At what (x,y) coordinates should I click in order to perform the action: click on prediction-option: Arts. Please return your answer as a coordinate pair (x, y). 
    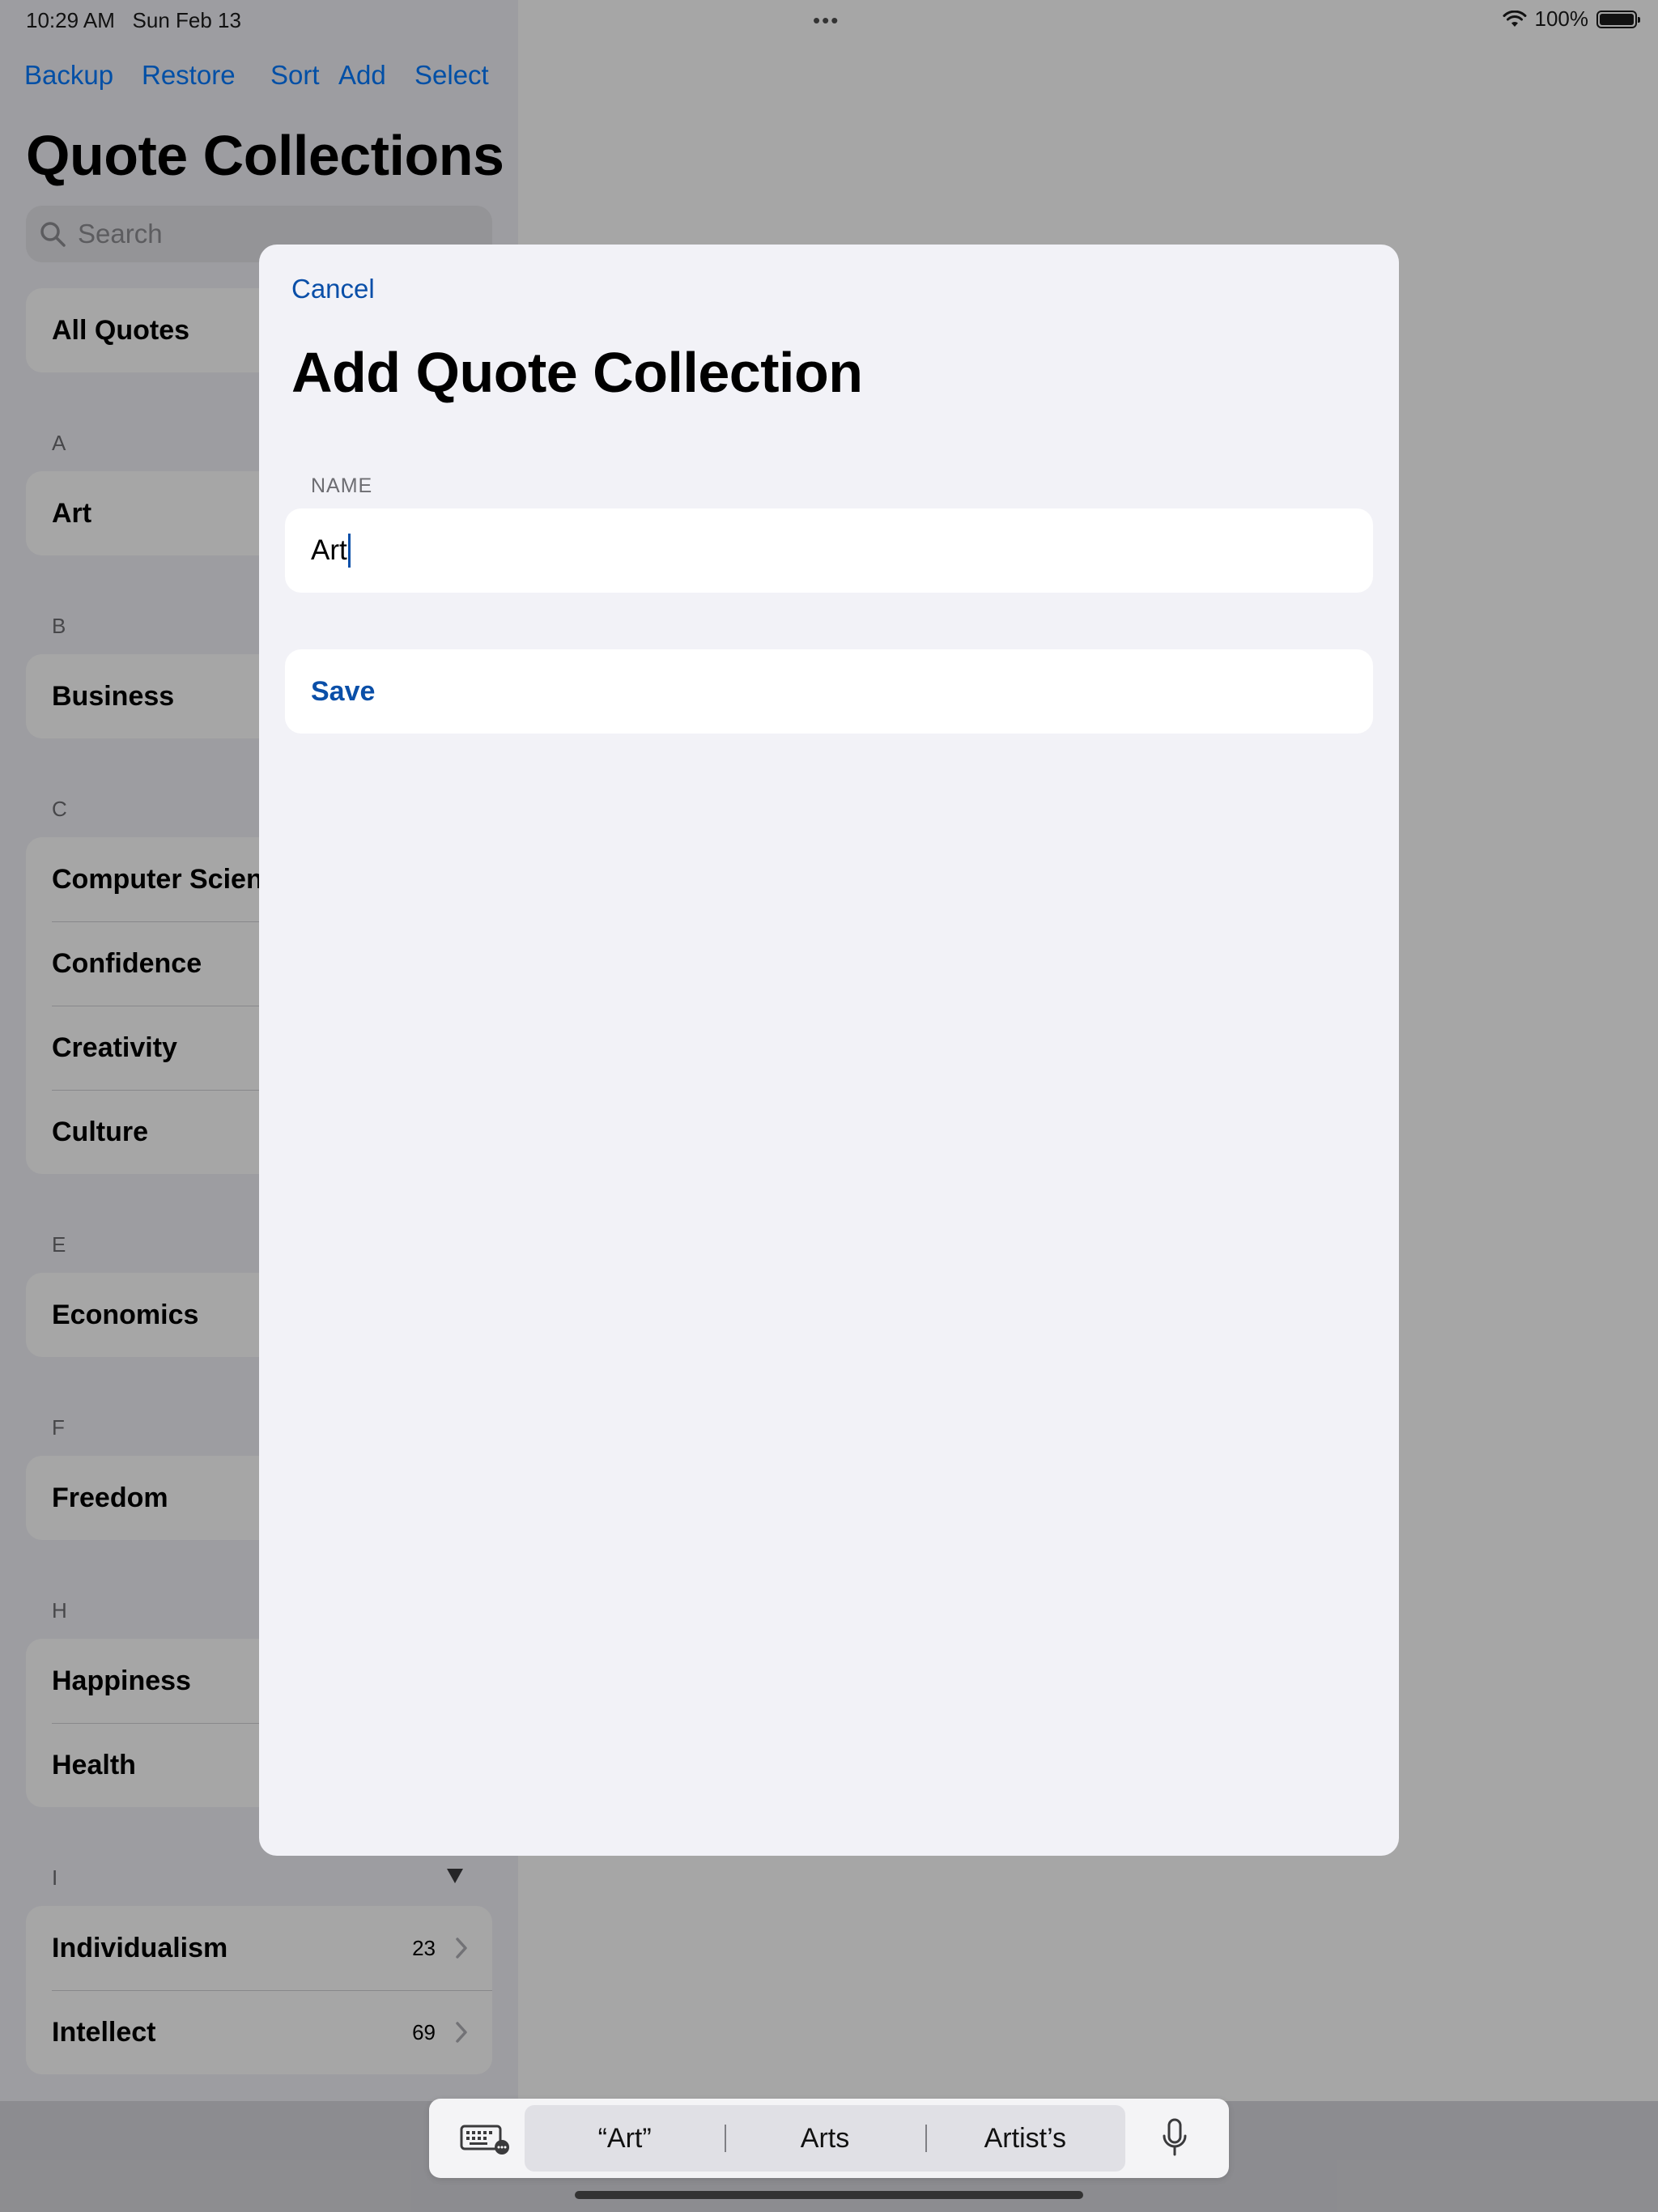
    Looking at the image, I should click on (825, 2138).